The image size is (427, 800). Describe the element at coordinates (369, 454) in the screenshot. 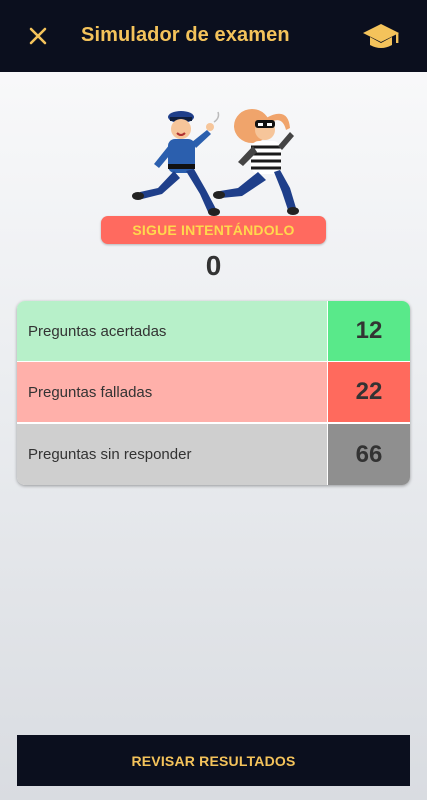

I see `stat-value-unanswered: 66` at that location.